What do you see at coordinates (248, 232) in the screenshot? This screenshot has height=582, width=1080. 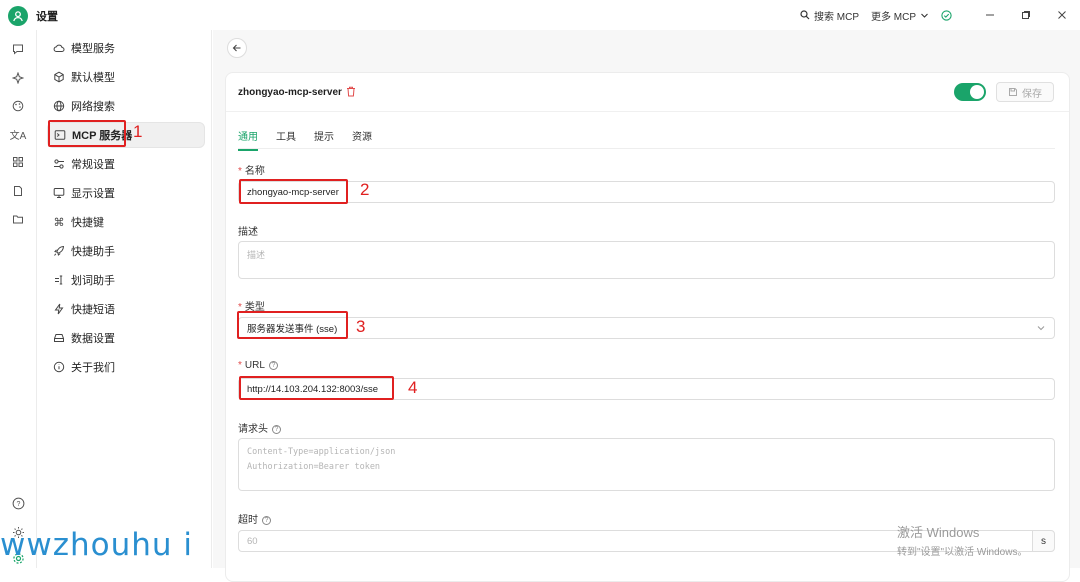 I see `description-field-label: 描述` at bounding box center [248, 232].